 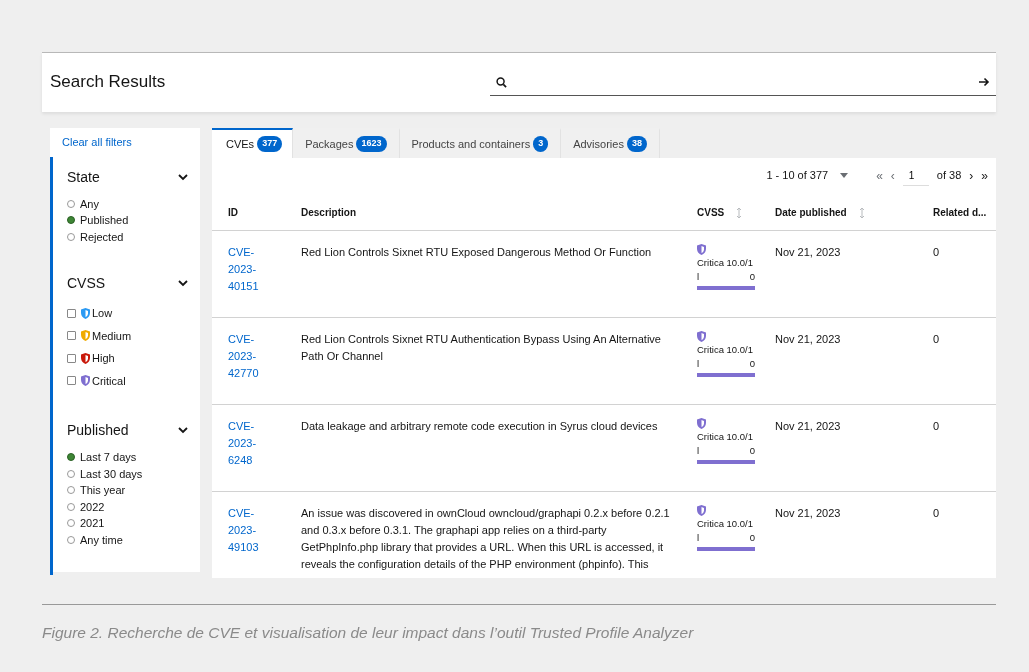 I want to click on cve-id-link: CVE- 2023- 42770, so click(x=264, y=356).